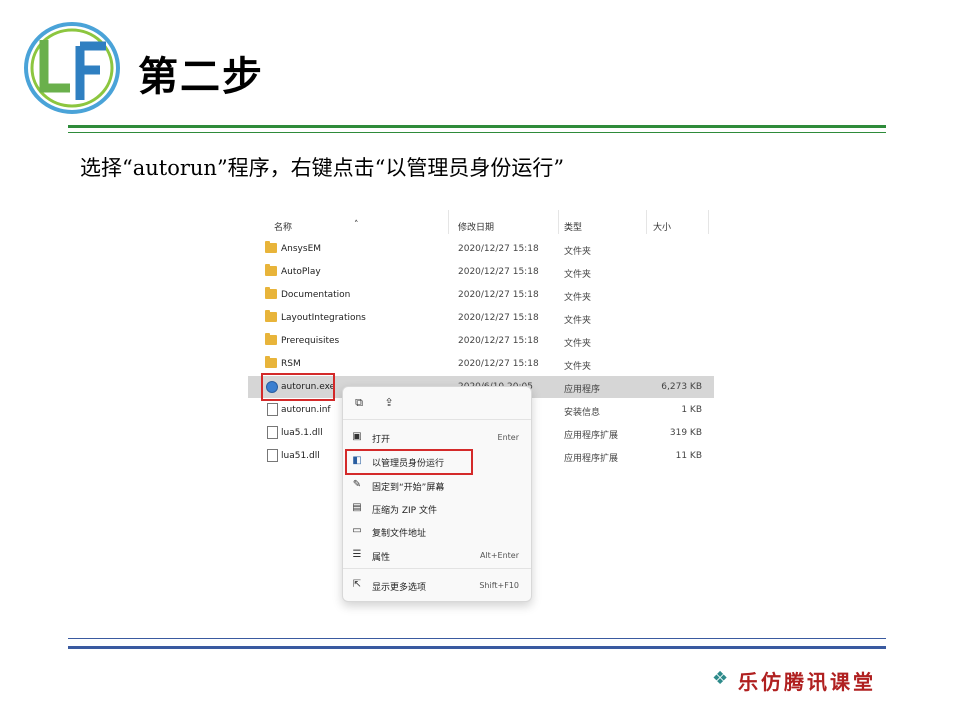  I want to click on file-name: Documentation, so click(316, 295).